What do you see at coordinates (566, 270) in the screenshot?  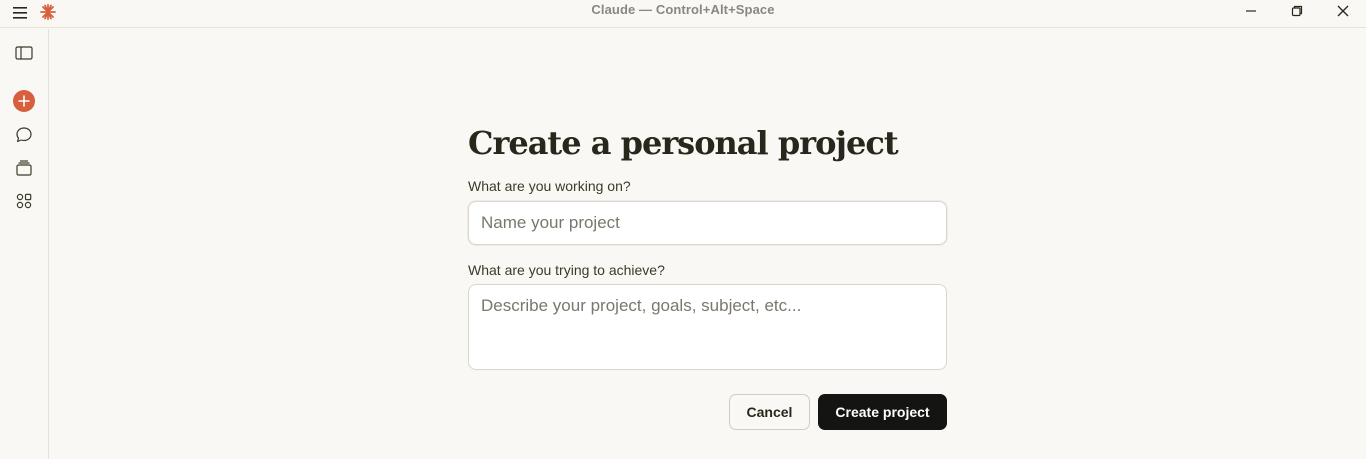 I see `project-description-label: What are you trying to achieve?` at bounding box center [566, 270].